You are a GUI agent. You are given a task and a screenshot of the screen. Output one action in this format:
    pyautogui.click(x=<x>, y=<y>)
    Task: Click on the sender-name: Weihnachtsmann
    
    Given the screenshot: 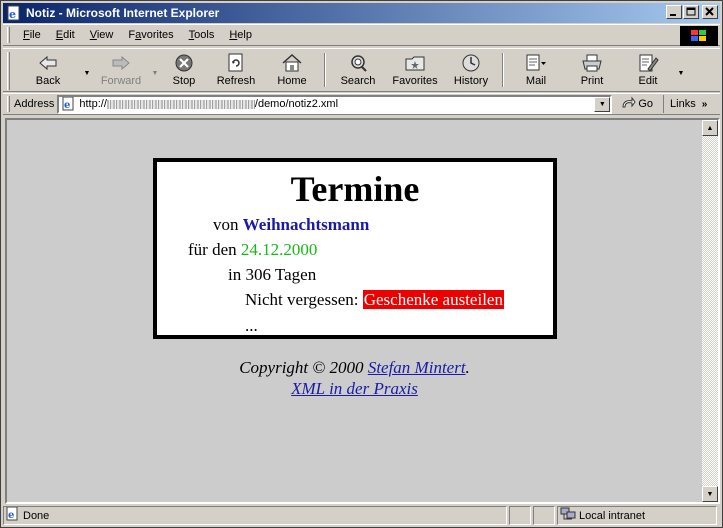 What is the action you would take?
    pyautogui.click(x=306, y=224)
    